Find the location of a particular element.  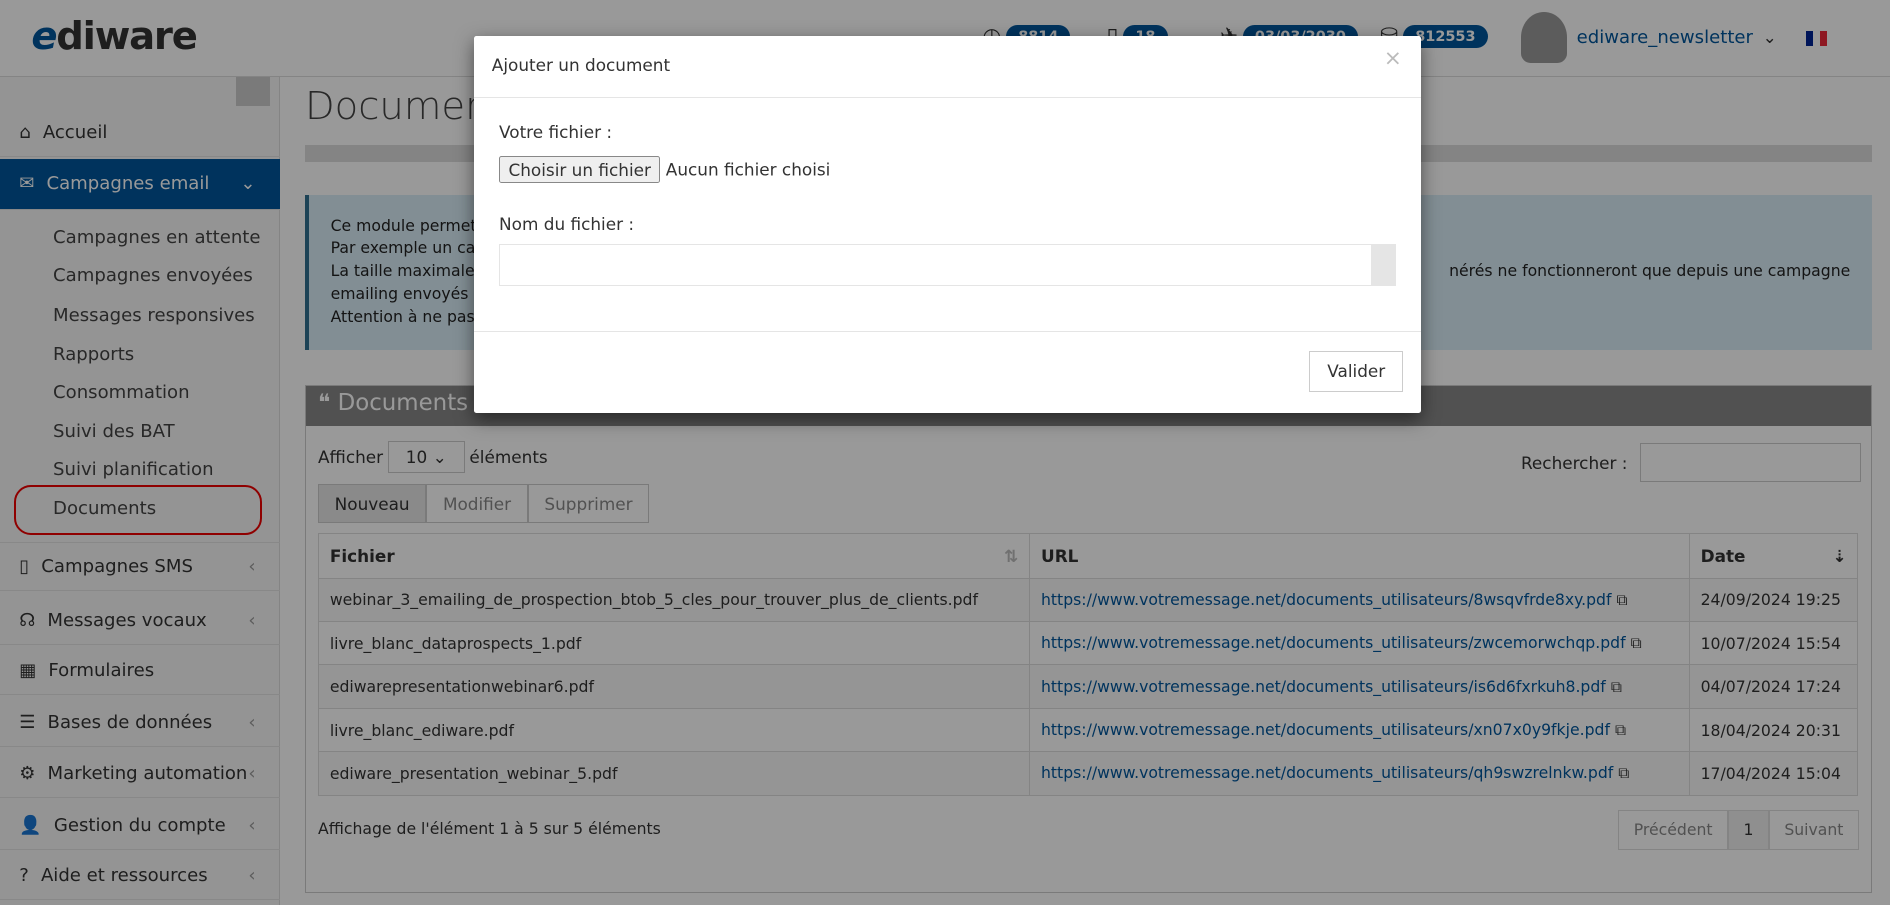

file-label: Votre fichier : is located at coordinates (556, 131).